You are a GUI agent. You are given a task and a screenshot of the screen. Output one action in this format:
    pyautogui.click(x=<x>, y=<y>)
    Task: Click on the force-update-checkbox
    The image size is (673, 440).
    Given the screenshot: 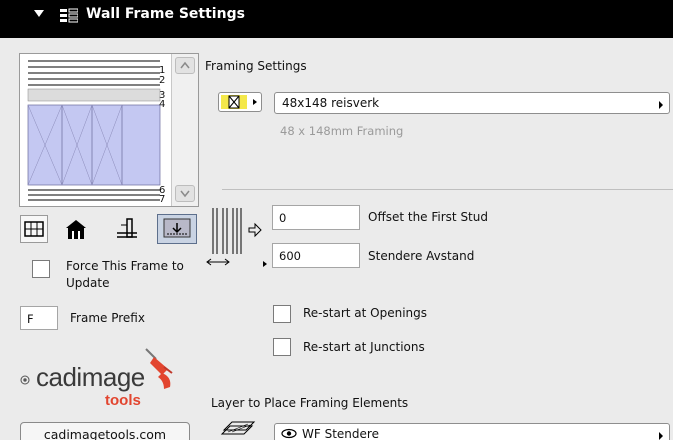 What is the action you would take?
    pyautogui.click(x=41, y=269)
    